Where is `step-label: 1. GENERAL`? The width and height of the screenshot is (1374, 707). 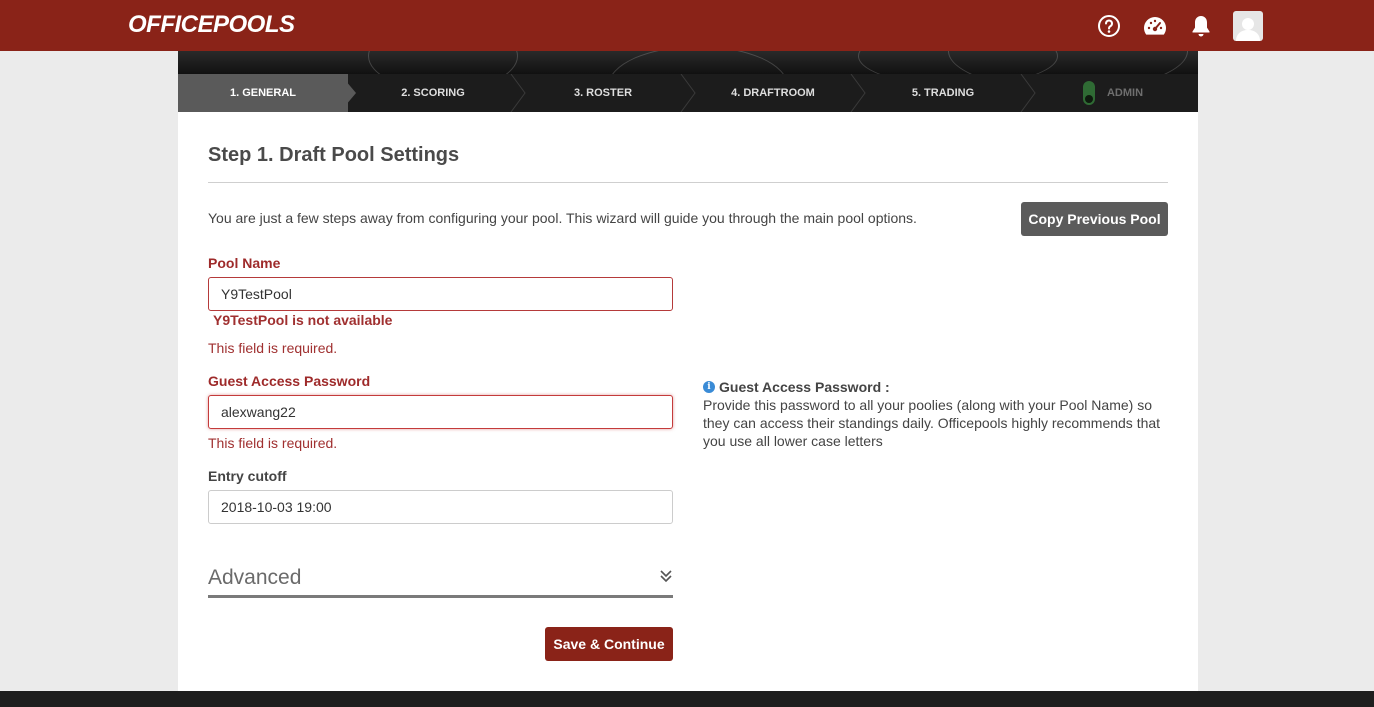
step-label: 1. GENERAL is located at coordinates (262, 93).